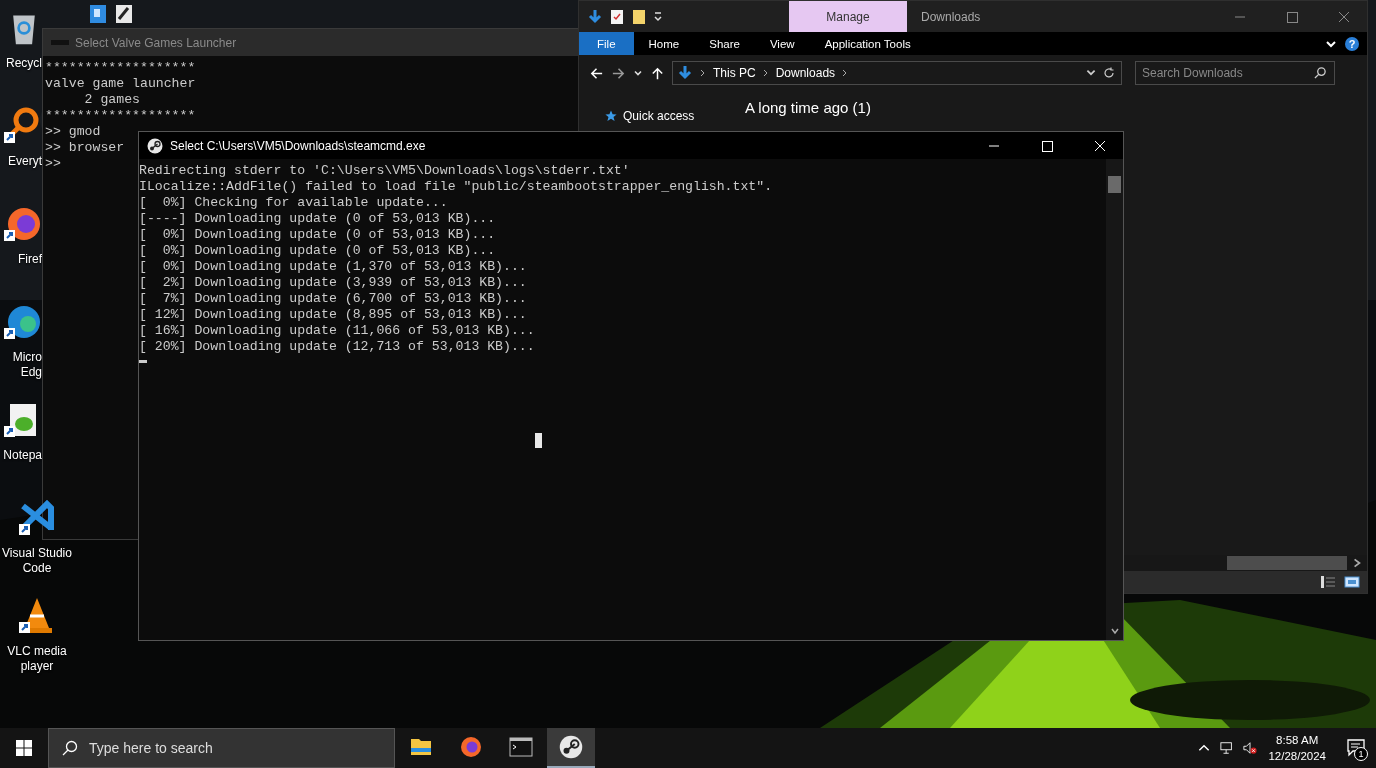 The image size is (1376, 768). What do you see at coordinates (24, 161) in the screenshot?
I see `icon-label: Everyt` at bounding box center [24, 161].